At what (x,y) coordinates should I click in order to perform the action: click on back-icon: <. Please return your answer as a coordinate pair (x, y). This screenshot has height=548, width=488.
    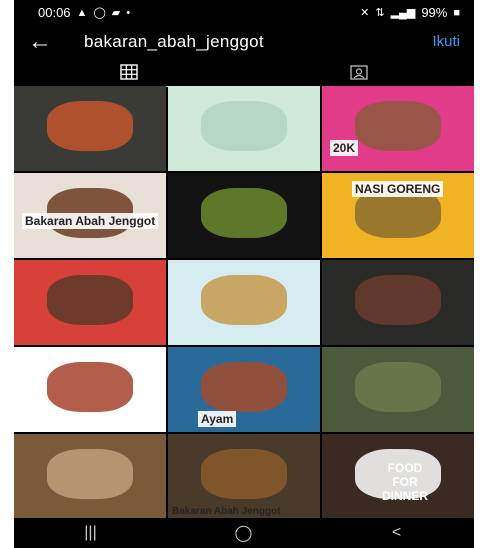
    Looking at the image, I should click on (396, 532).